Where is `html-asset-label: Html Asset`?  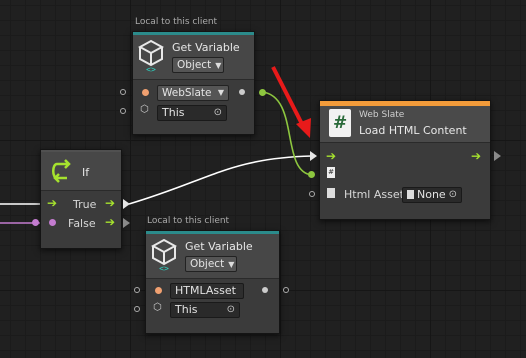
html-asset-label: Html Asset is located at coordinates (374, 194).